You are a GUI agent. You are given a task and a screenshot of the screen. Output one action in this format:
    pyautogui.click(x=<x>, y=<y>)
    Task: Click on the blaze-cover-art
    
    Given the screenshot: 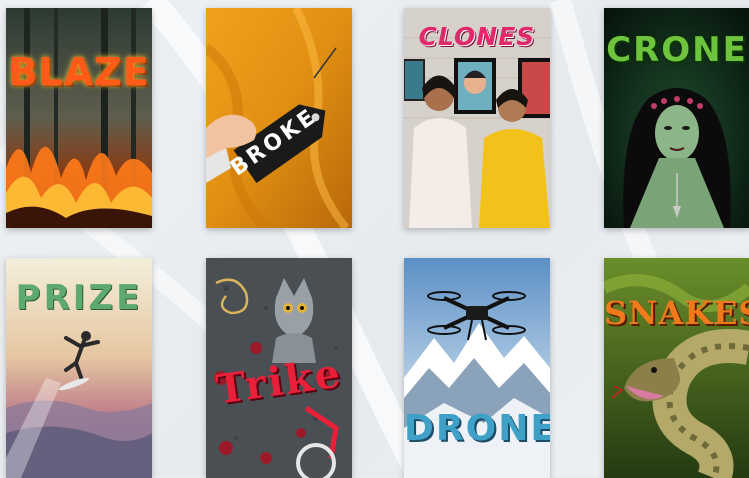 What is the action you would take?
    pyautogui.click(x=79, y=118)
    